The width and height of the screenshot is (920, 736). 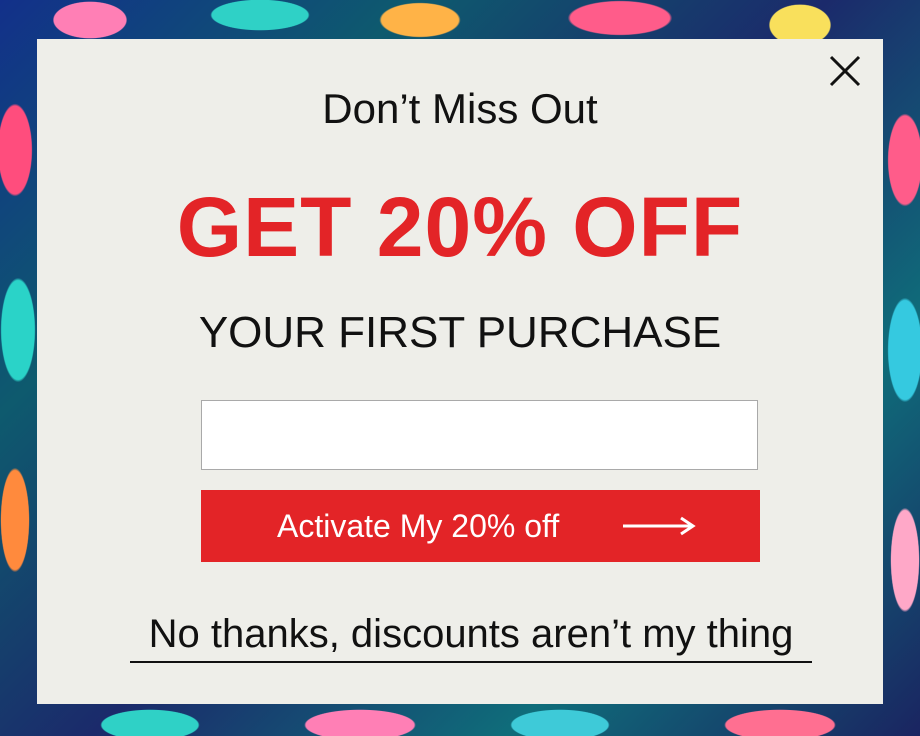 What do you see at coordinates (471, 636) in the screenshot?
I see `decline-link: No thanks, discounts aren’t my thing` at bounding box center [471, 636].